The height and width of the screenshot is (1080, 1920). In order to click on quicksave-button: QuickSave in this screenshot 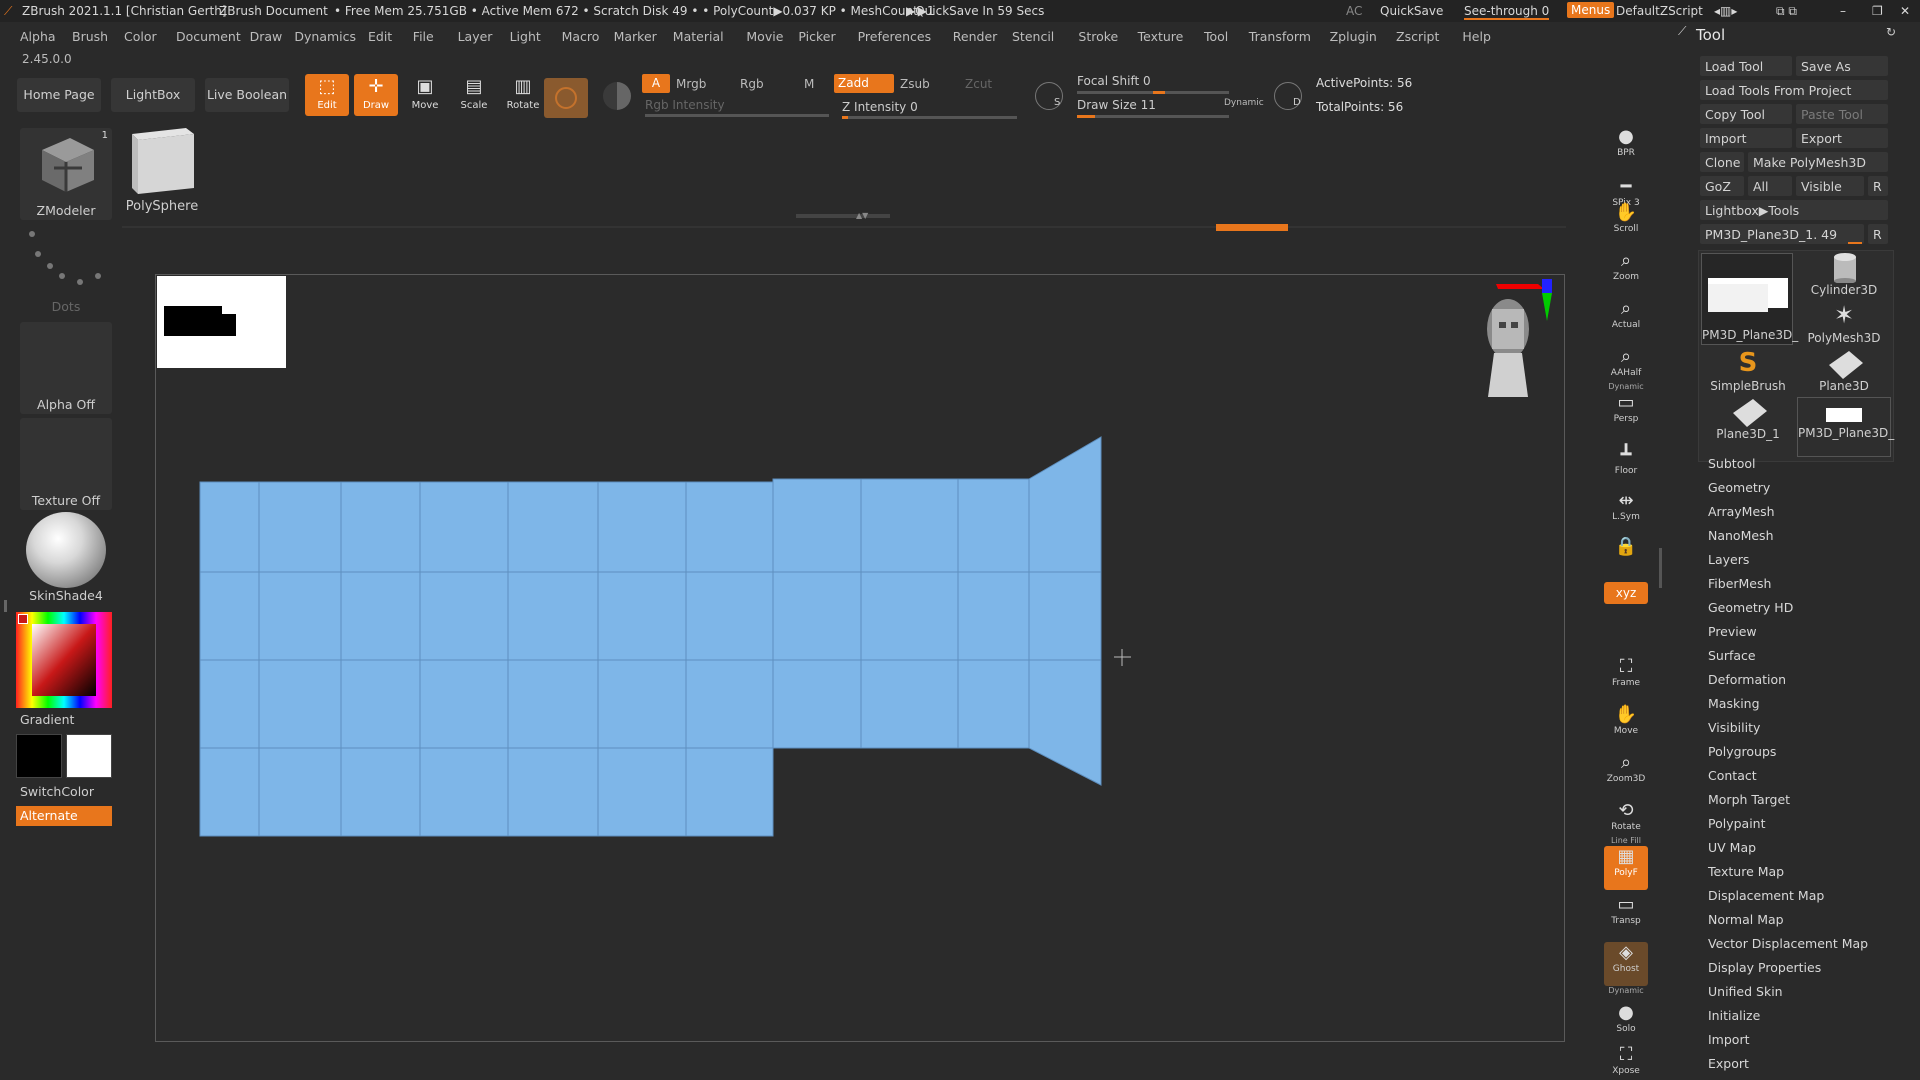, I will do `click(1411, 11)`.